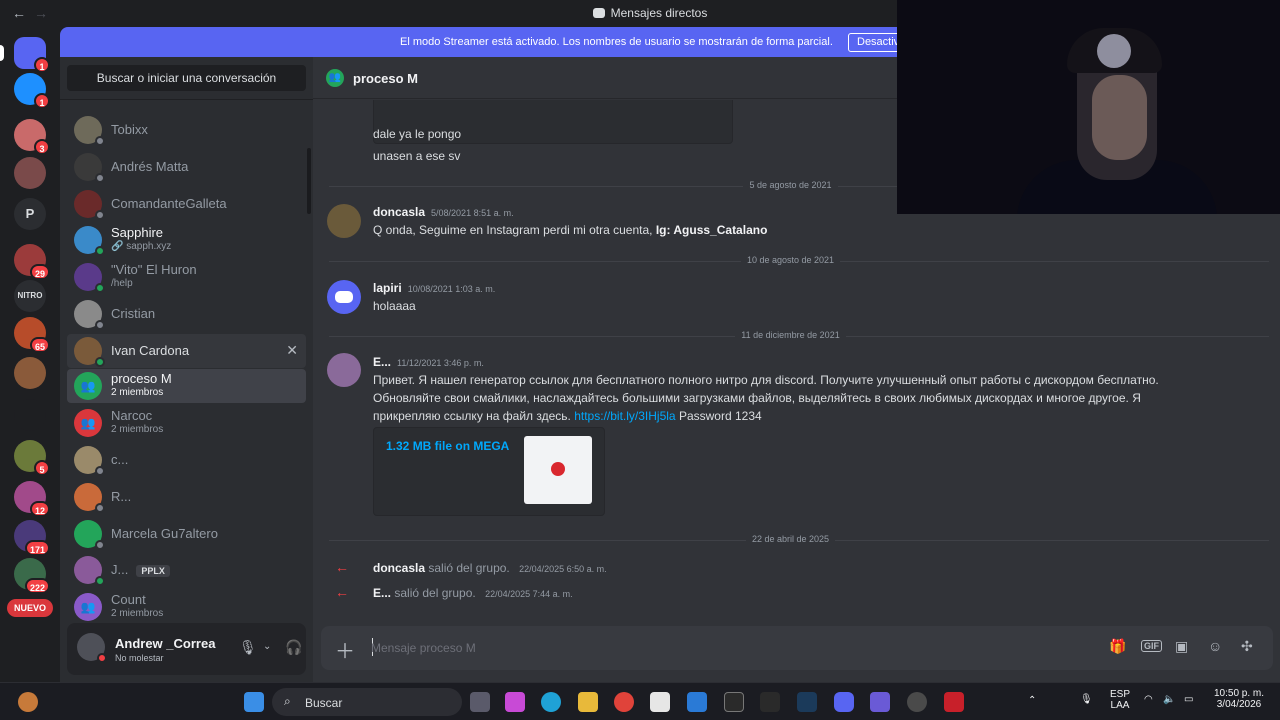 This screenshot has width=1280, height=720. What do you see at coordinates (1239, 699) in the screenshot?
I see `clock: 10:50 p. m. 3/04/2026` at bounding box center [1239, 699].